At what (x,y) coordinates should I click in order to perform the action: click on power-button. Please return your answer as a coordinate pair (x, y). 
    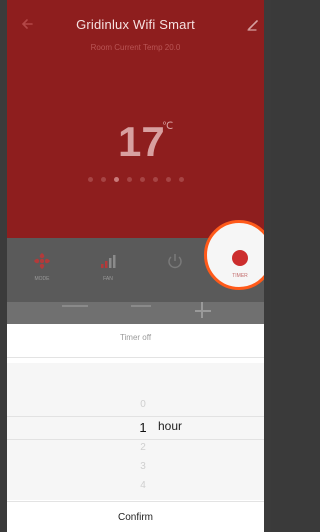
    Looking at the image, I should click on (175, 270).